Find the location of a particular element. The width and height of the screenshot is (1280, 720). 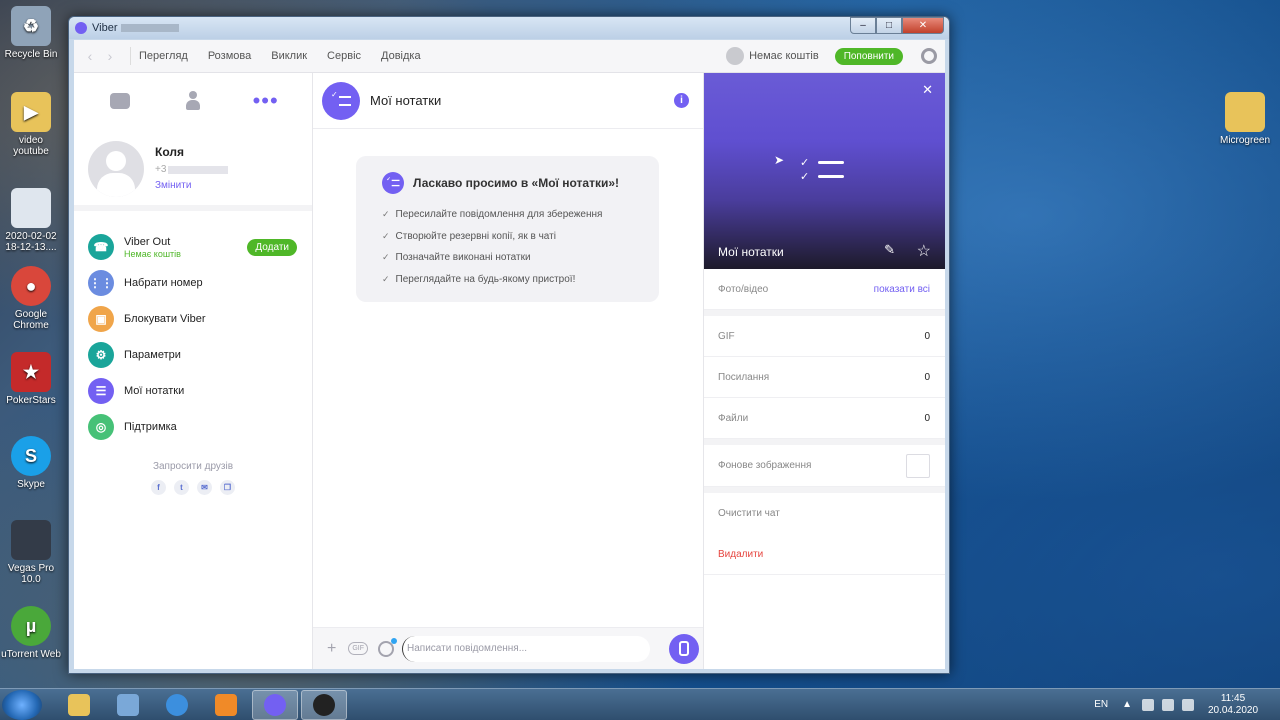

desktop-icon-utorrent: µ uTorrent Web is located at coordinates (31, 633).